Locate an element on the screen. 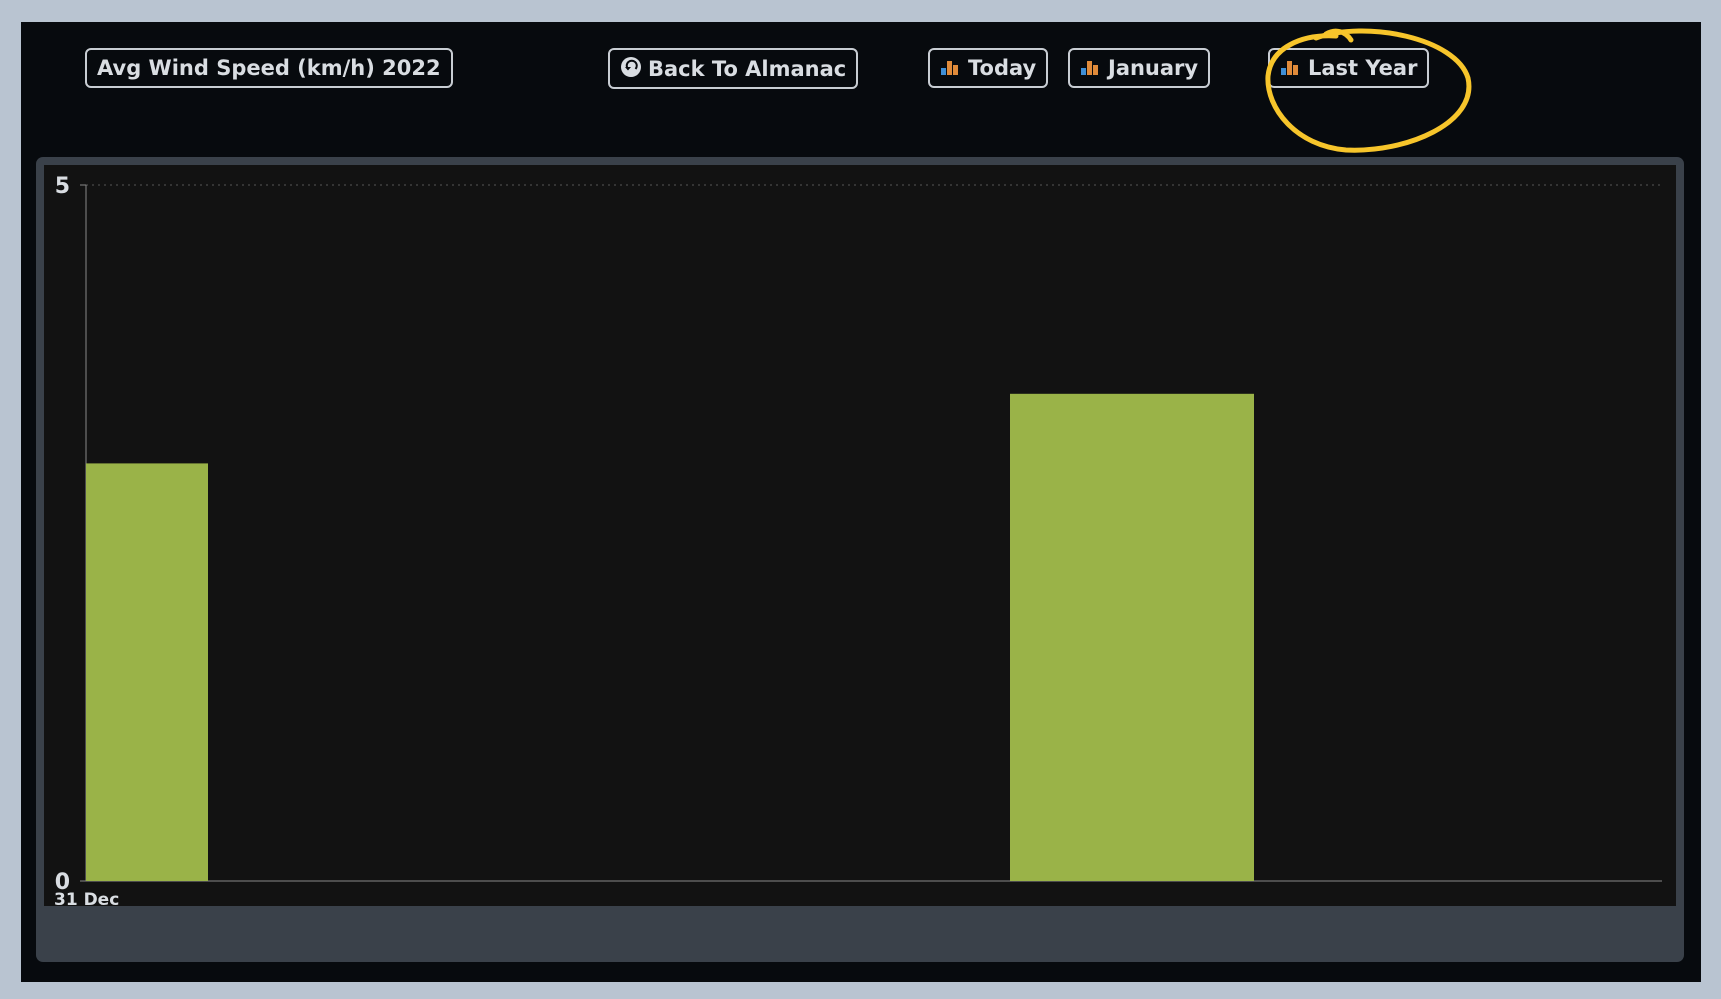 The width and height of the screenshot is (1721, 999). last-year-button: Last Year is located at coordinates (1349, 68).